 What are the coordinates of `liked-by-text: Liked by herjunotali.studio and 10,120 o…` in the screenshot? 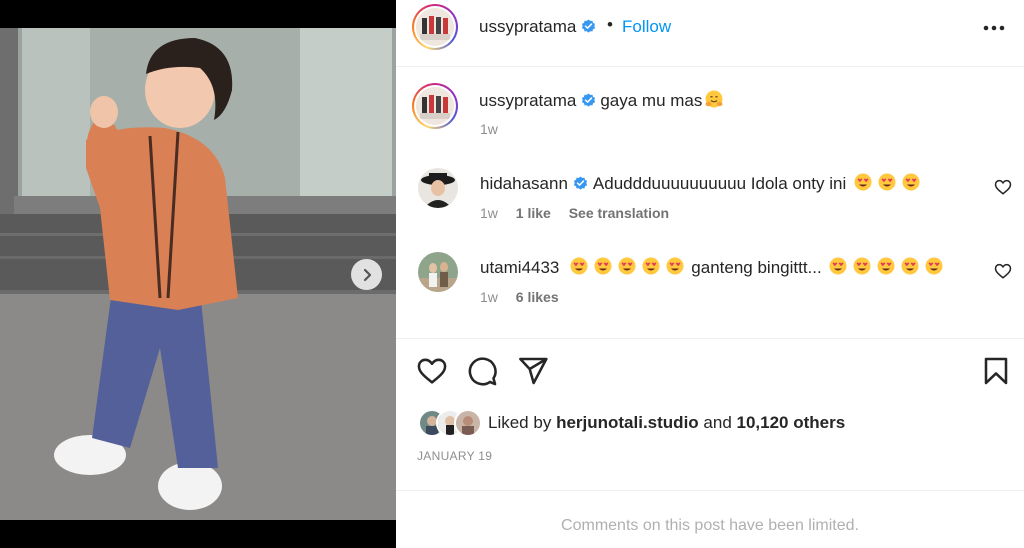 It's located at (666, 423).